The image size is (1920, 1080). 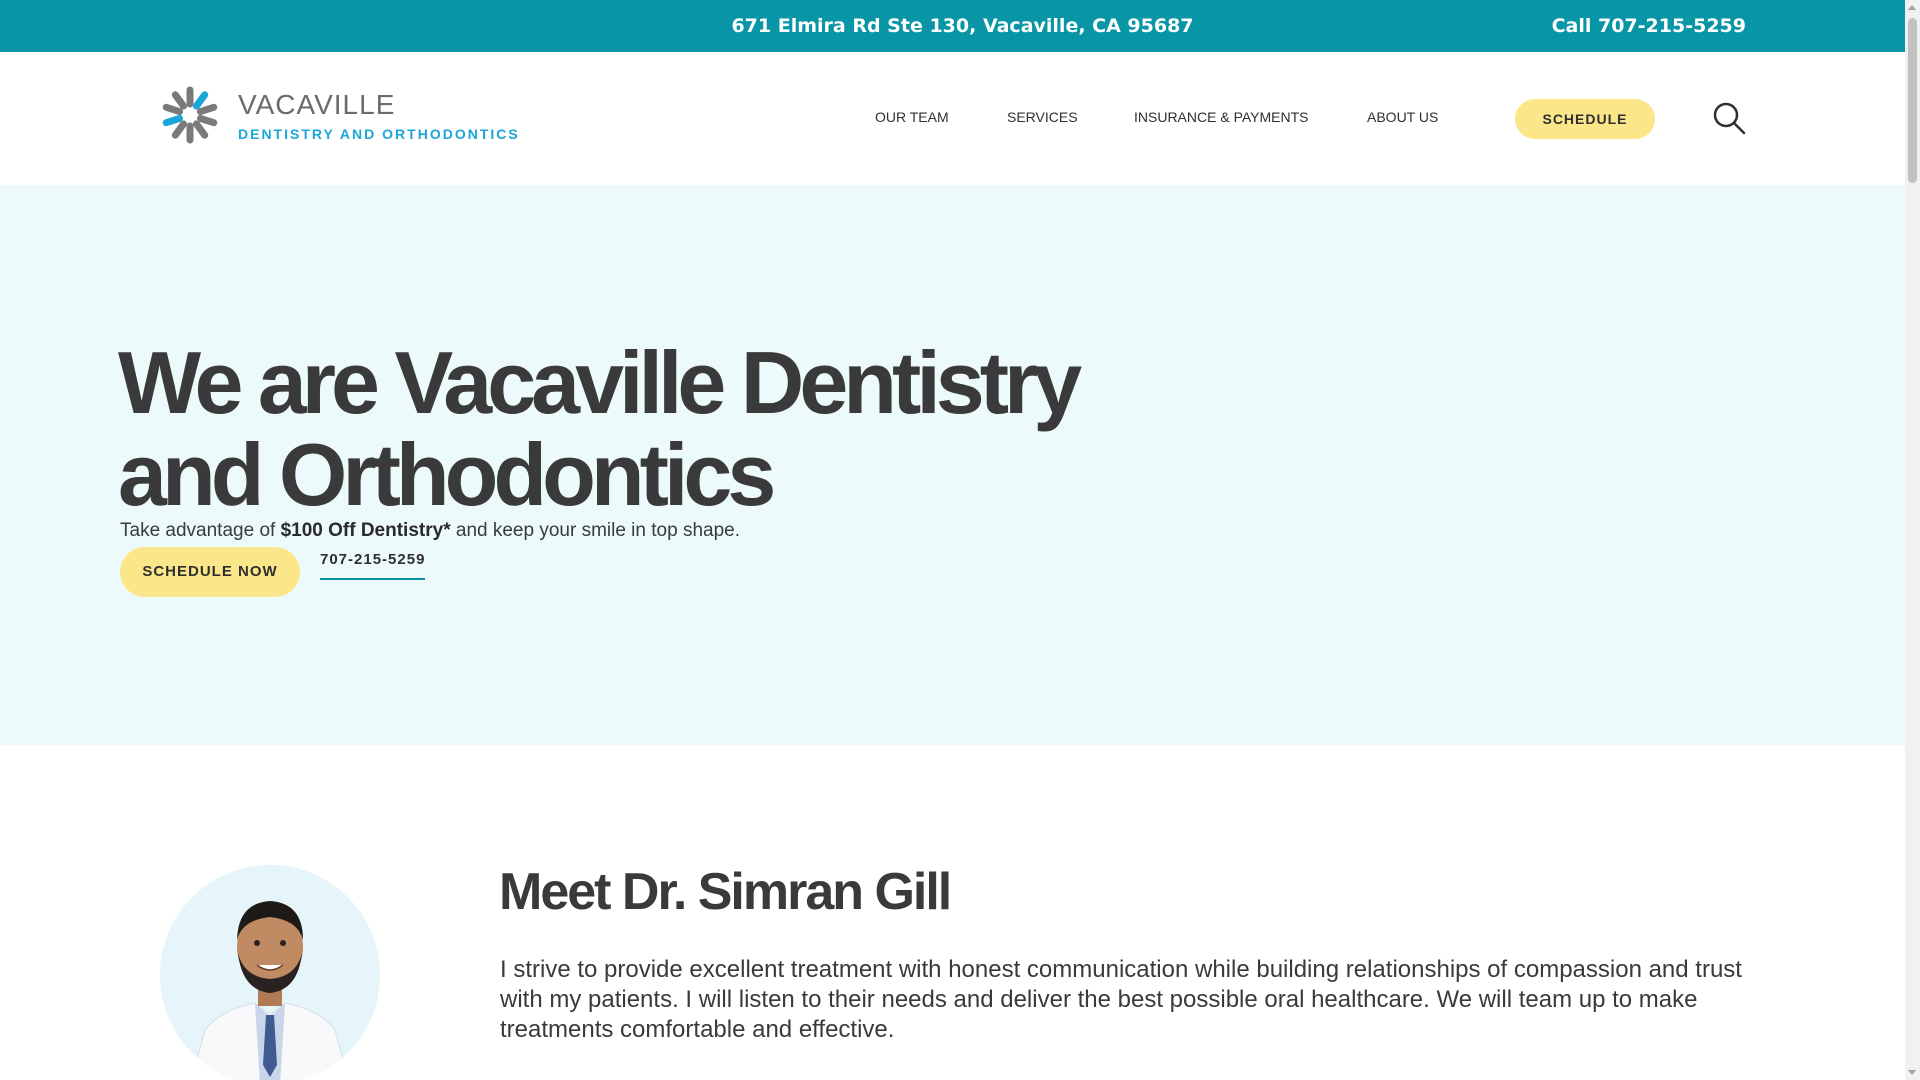 I want to click on logo-name: VACAVILLE, so click(x=317, y=104).